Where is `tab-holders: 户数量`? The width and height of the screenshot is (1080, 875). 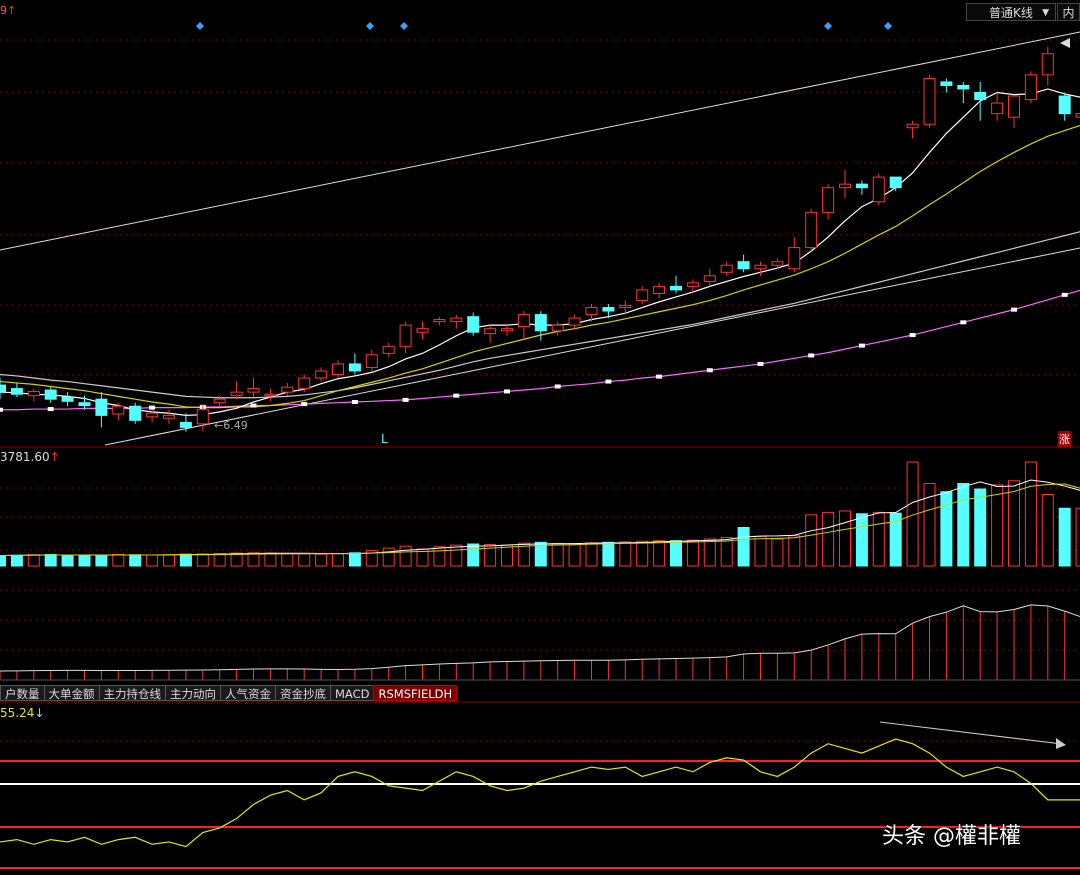 tab-holders: 户数量 is located at coordinates (22, 693).